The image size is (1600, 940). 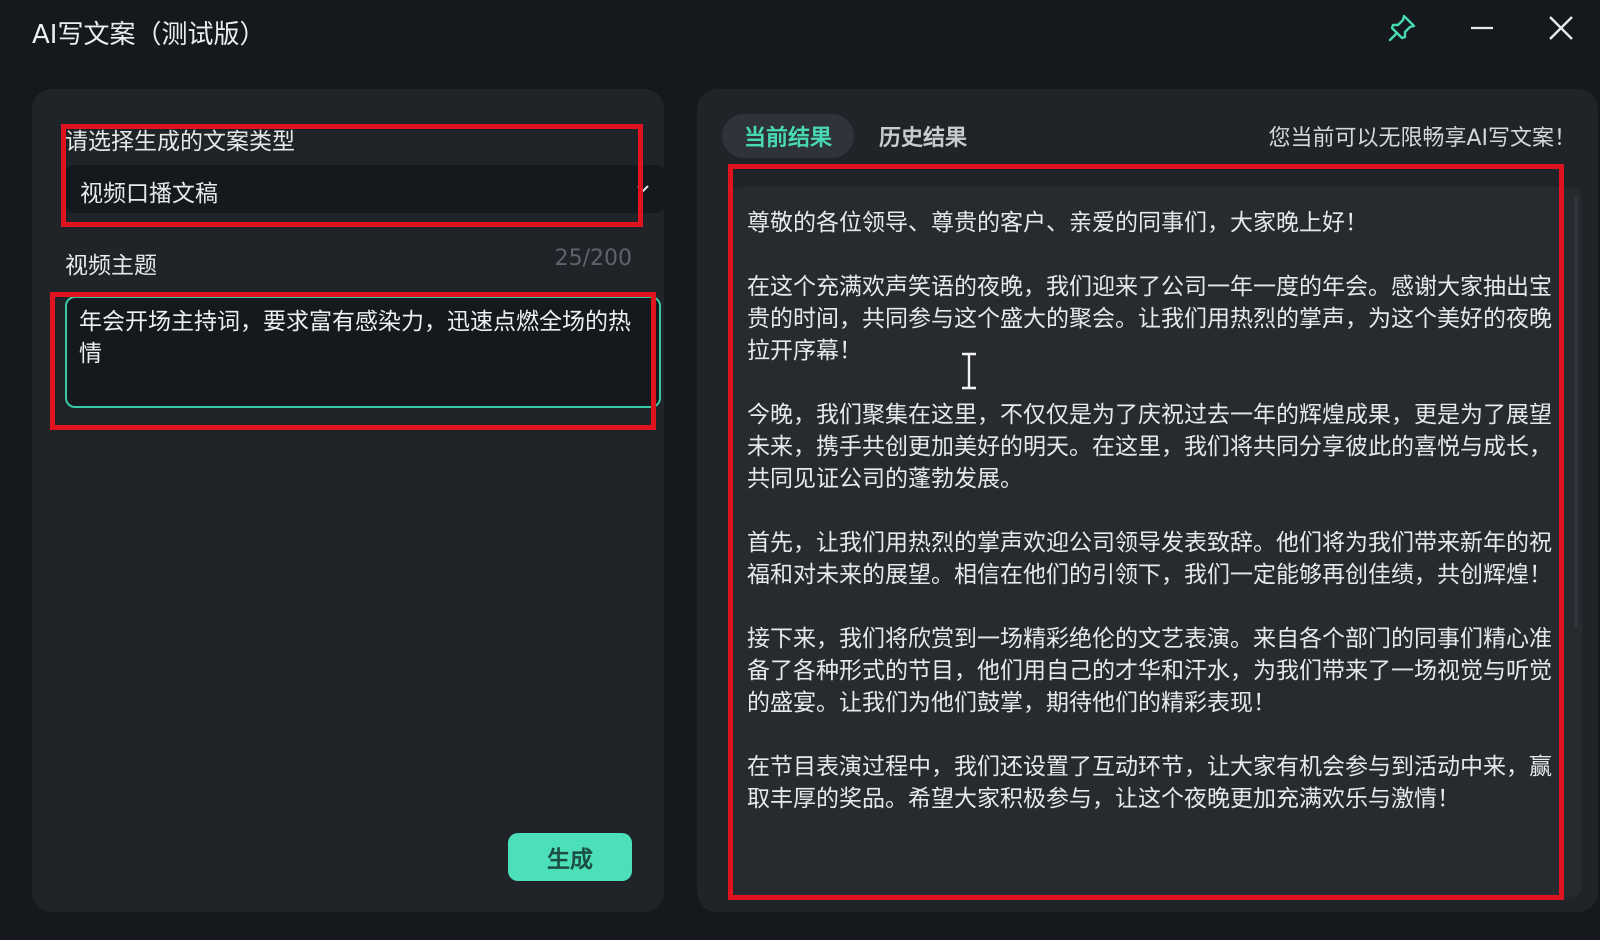 I want to click on bottom-fade, so click(x=1156, y=867).